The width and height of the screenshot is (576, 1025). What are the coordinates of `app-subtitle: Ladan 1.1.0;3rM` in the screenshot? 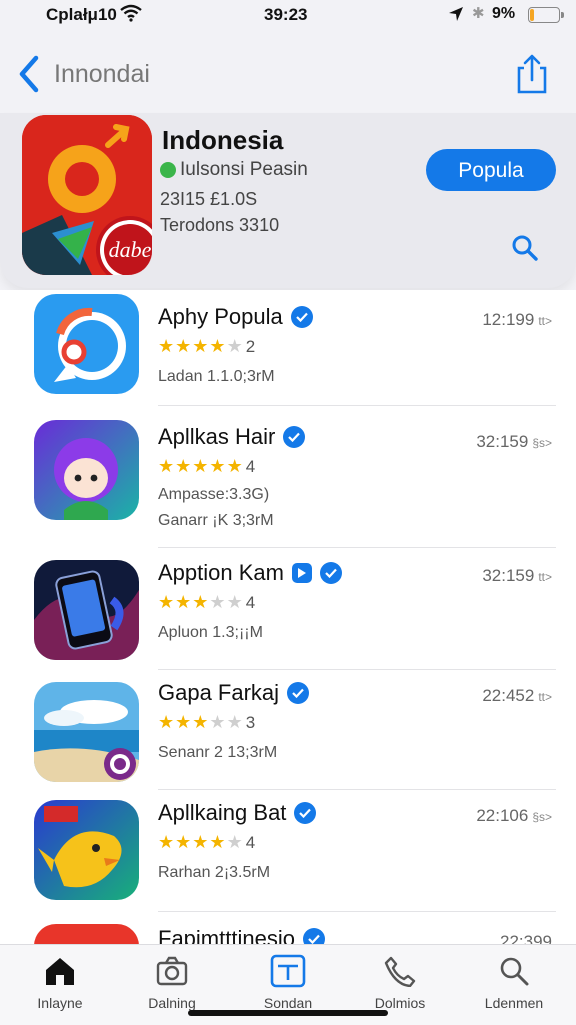 It's located at (216, 376).